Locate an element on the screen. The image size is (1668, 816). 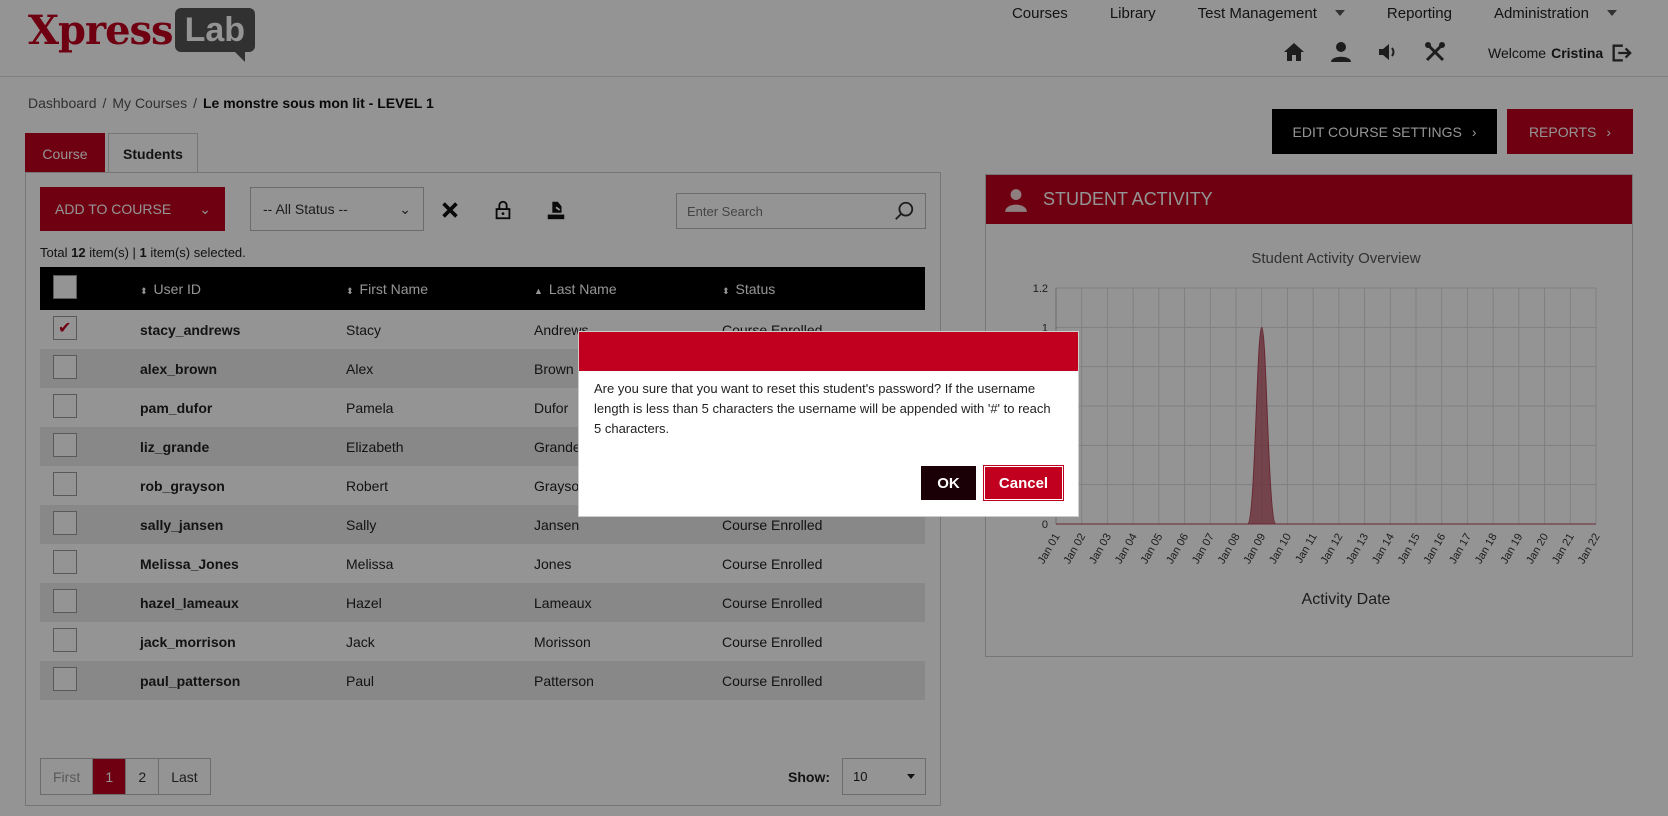
cancel-button: Cancel is located at coordinates (1023, 483).